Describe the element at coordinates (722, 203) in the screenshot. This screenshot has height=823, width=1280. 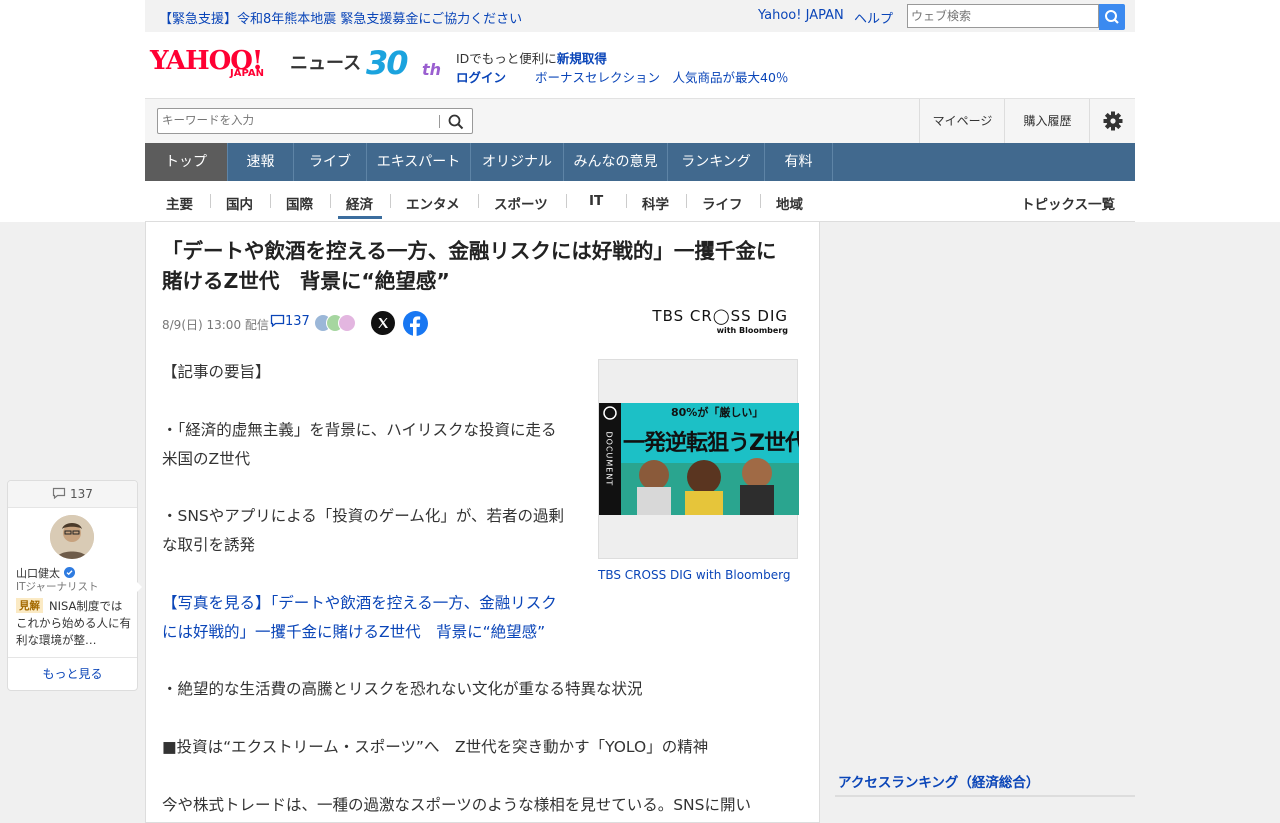
I see `category-tab-life: ライフ` at that location.